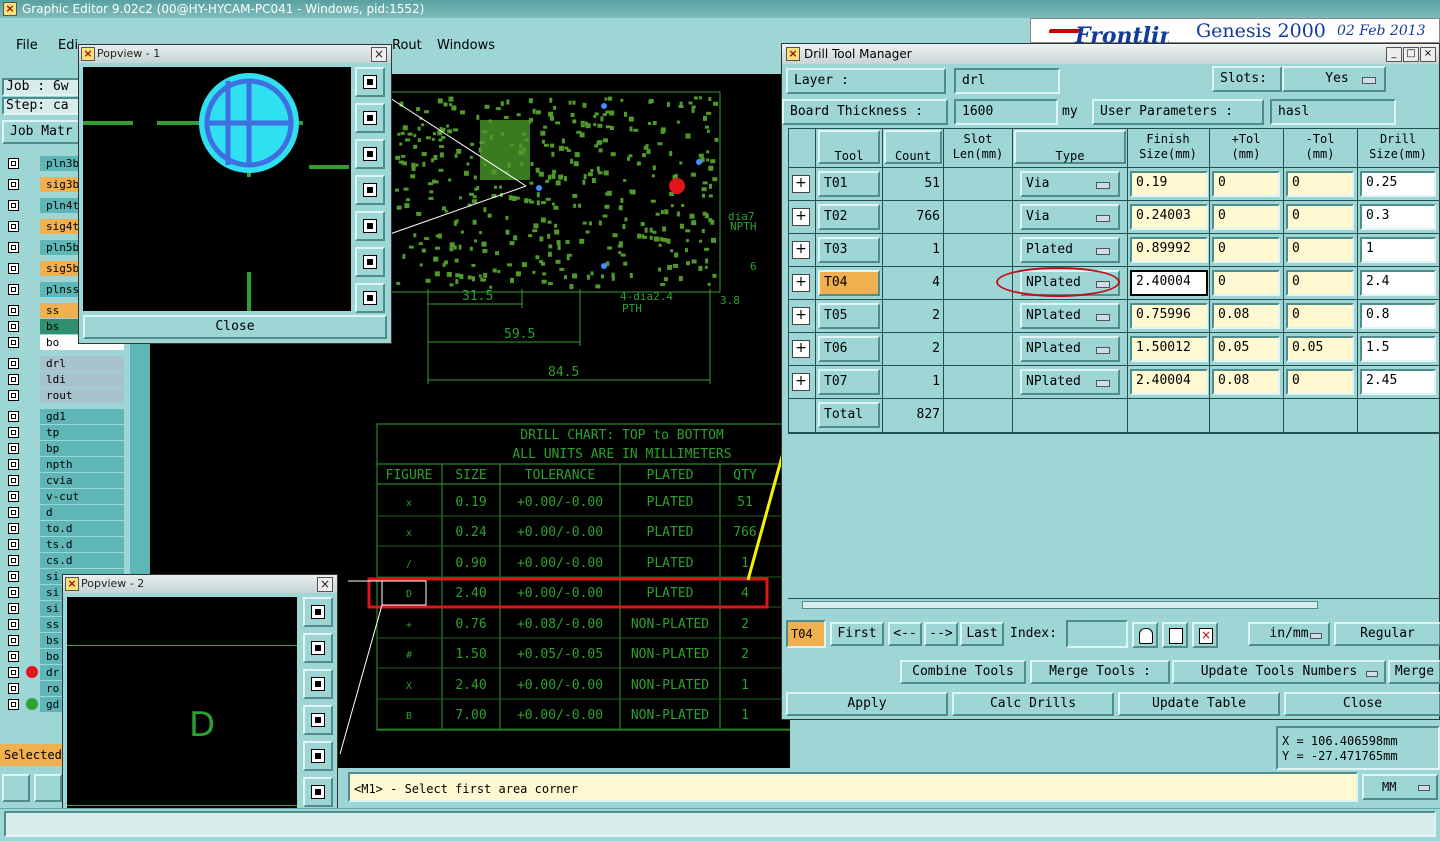  I want to click on command-input, so click(720, 824).